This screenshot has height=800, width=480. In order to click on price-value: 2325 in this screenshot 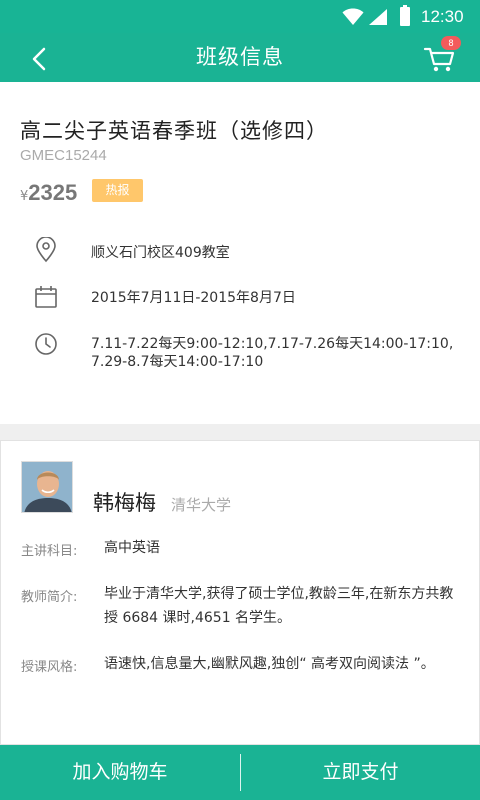, I will do `click(53, 192)`.